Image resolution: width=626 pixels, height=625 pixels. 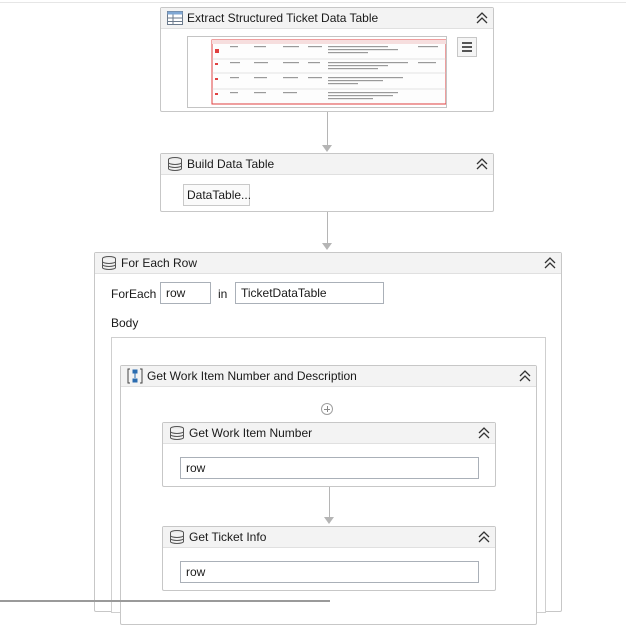 What do you see at coordinates (228, 537) in the screenshot?
I see `activity-title: Get Ticket Info` at bounding box center [228, 537].